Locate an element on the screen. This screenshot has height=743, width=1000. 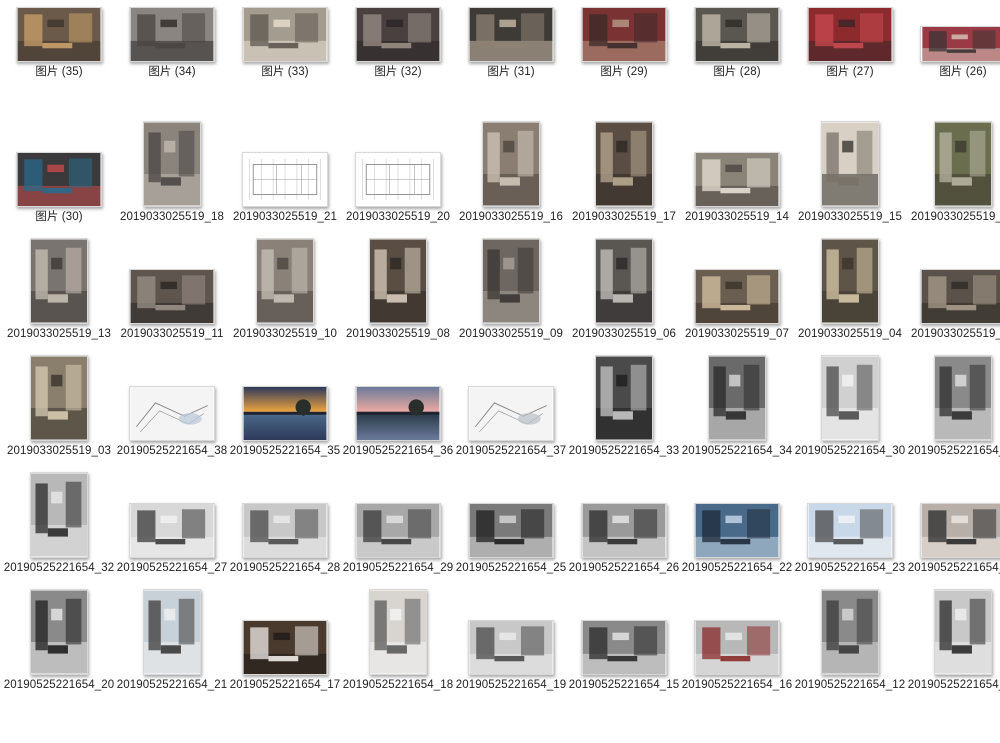
file-name-label: 2019033025519_18 is located at coordinates (172, 217).